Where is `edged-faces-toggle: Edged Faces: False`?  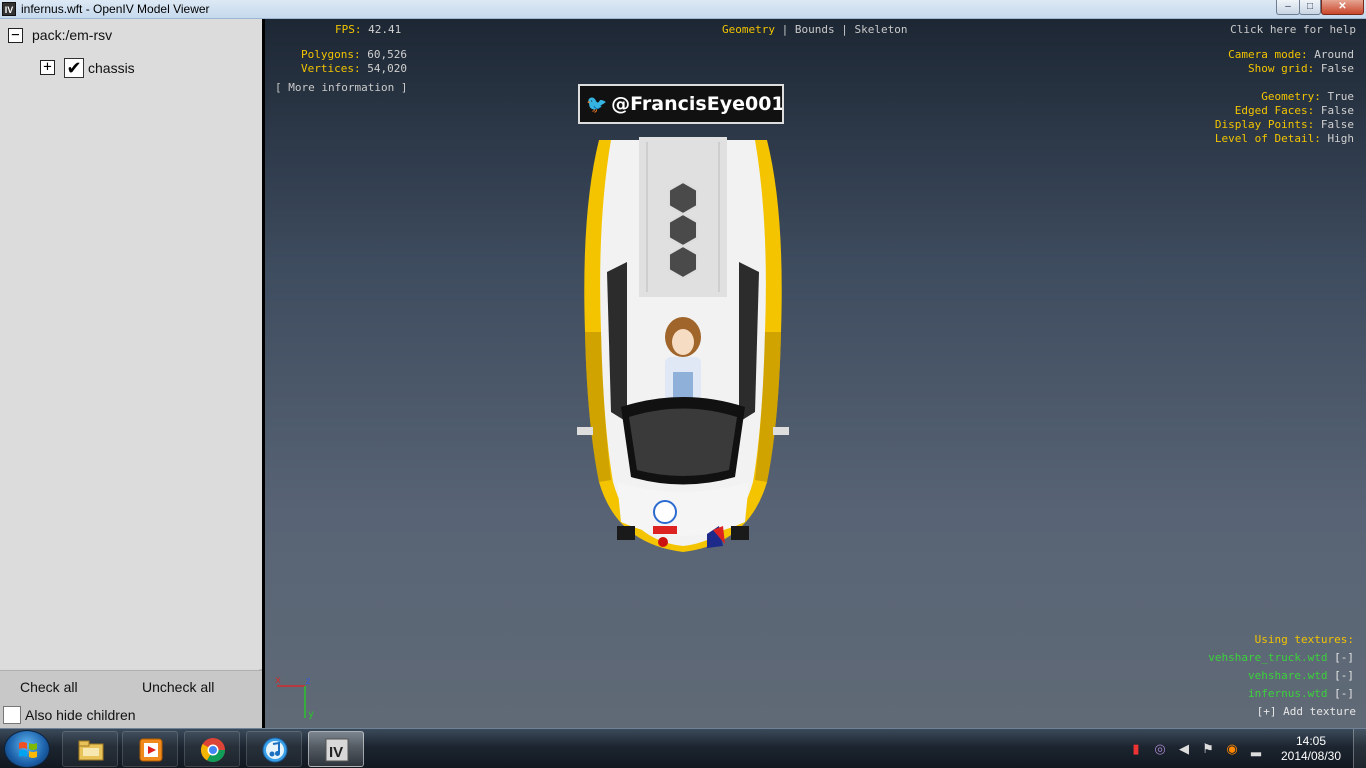
edged-faces-toggle: Edged Faces: False is located at coordinates (1294, 110).